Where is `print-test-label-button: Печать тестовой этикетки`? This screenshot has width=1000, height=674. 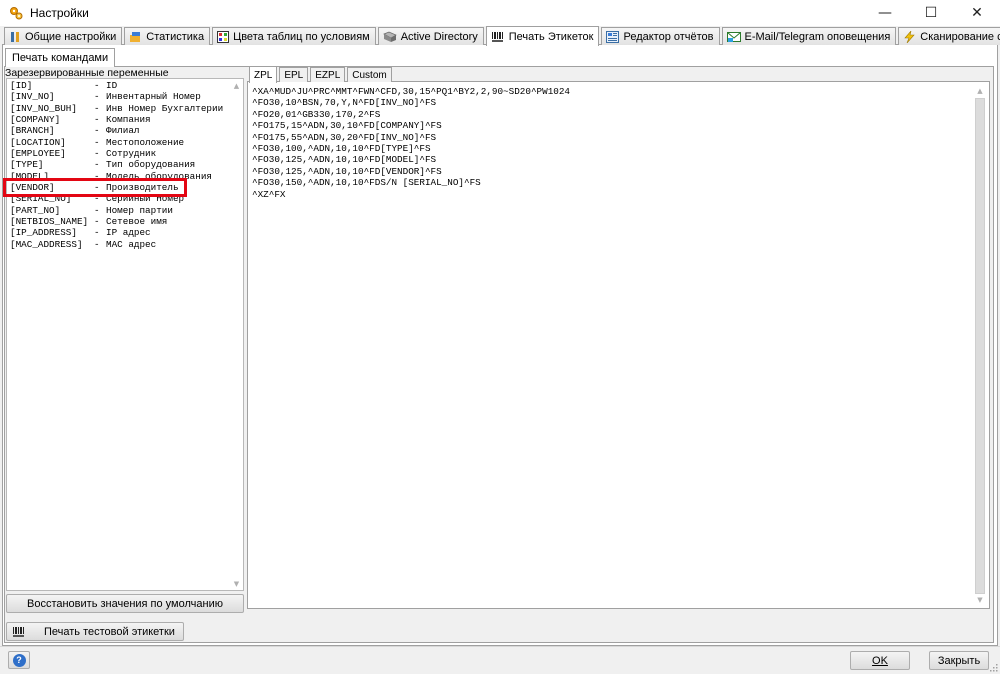 print-test-label-button: Печать тестовой этикетки is located at coordinates (95, 631).